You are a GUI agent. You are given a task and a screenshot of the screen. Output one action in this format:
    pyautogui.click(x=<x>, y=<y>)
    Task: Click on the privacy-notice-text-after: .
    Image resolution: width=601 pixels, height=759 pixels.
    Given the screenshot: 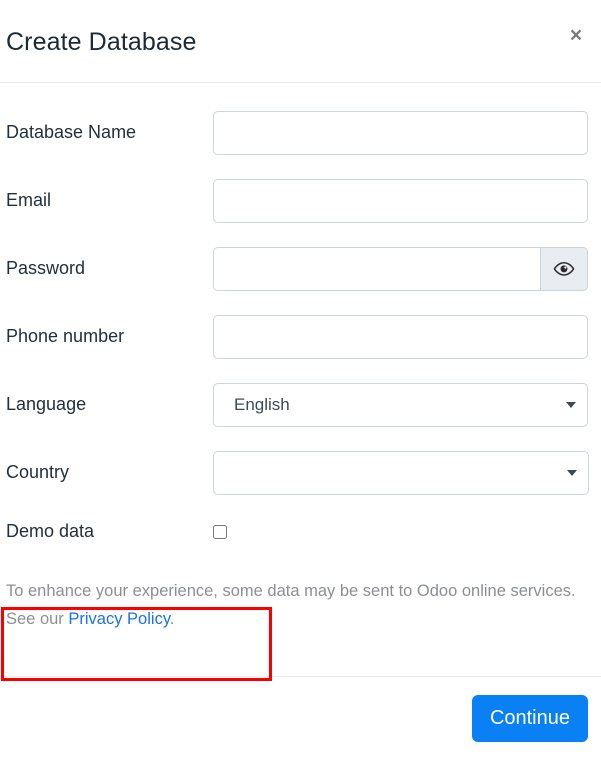 What is the action you would take?
    pyautogui.click(x=172, y=618)
    